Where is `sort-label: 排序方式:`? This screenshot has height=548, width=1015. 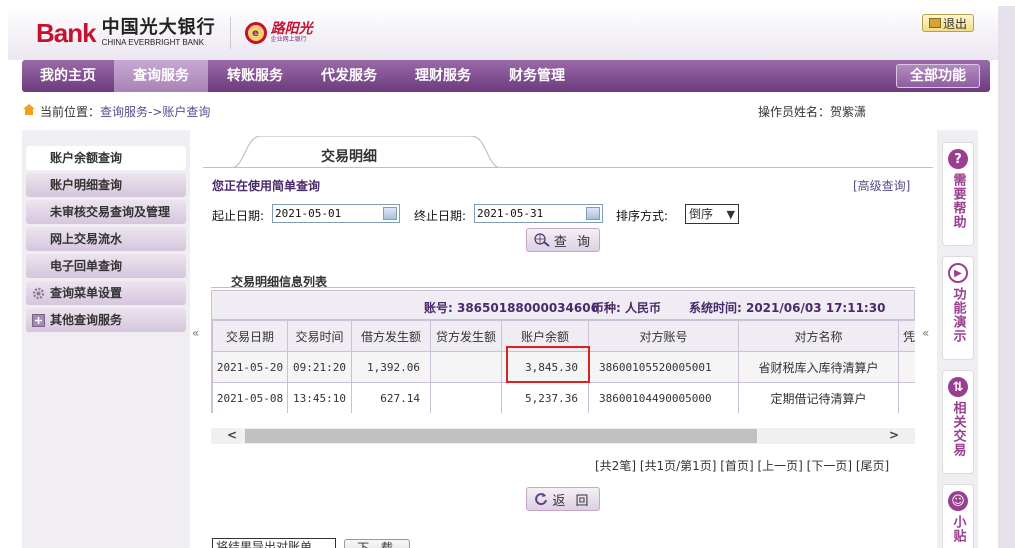 sort-label: 排序方式: is located at coordinates (642, 216).